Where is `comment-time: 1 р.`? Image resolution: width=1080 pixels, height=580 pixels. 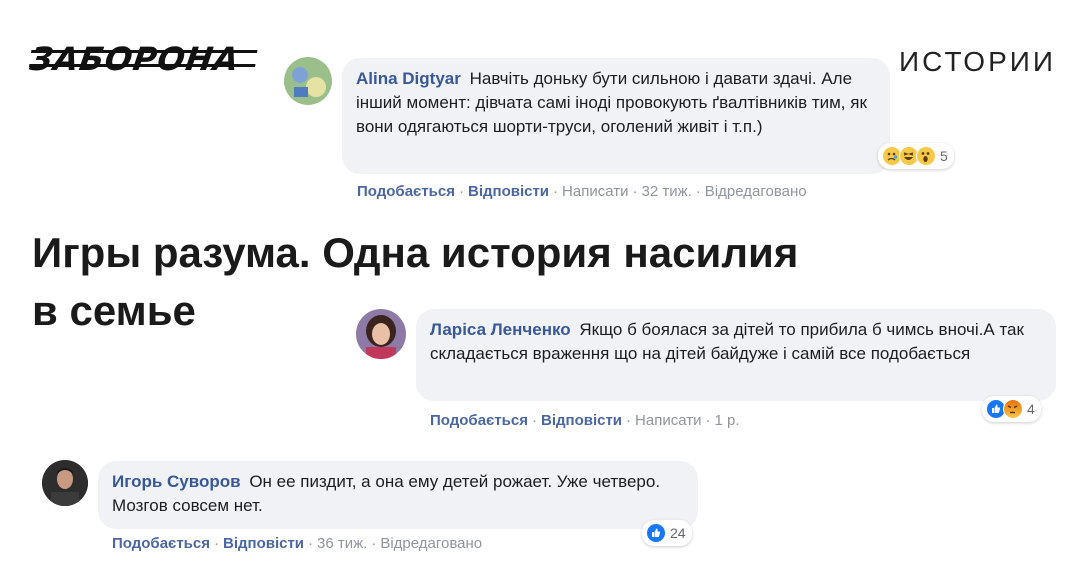 comment-time: 1 р. is located at coordinates (726, 420).